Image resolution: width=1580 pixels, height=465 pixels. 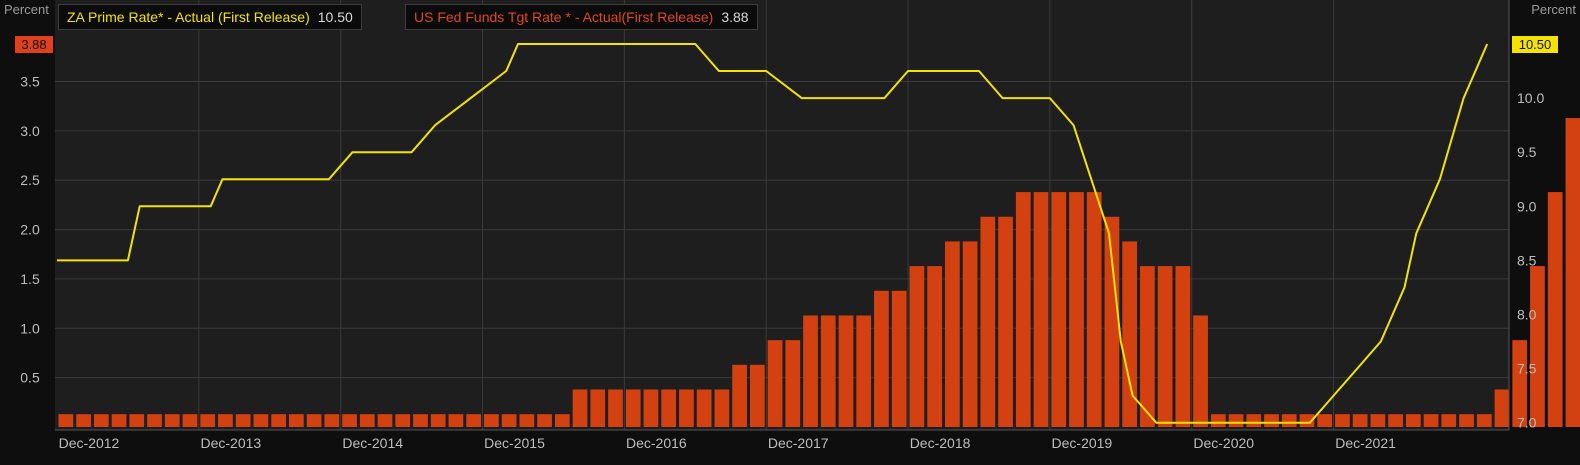 I want to click on x-tick-label: Dec-2015, so click(x=514, y=443).